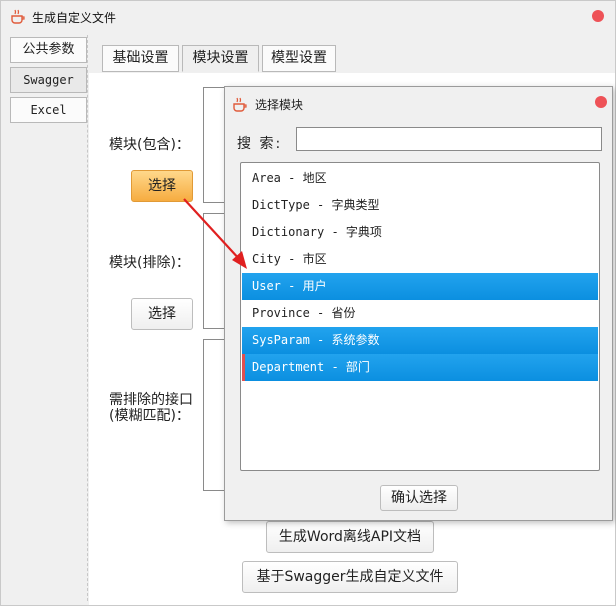  What do you see at coordinates (420, 178) in the screenshot?
I see `module-item-area: Area - 地区` at bounding box center [420, 178].